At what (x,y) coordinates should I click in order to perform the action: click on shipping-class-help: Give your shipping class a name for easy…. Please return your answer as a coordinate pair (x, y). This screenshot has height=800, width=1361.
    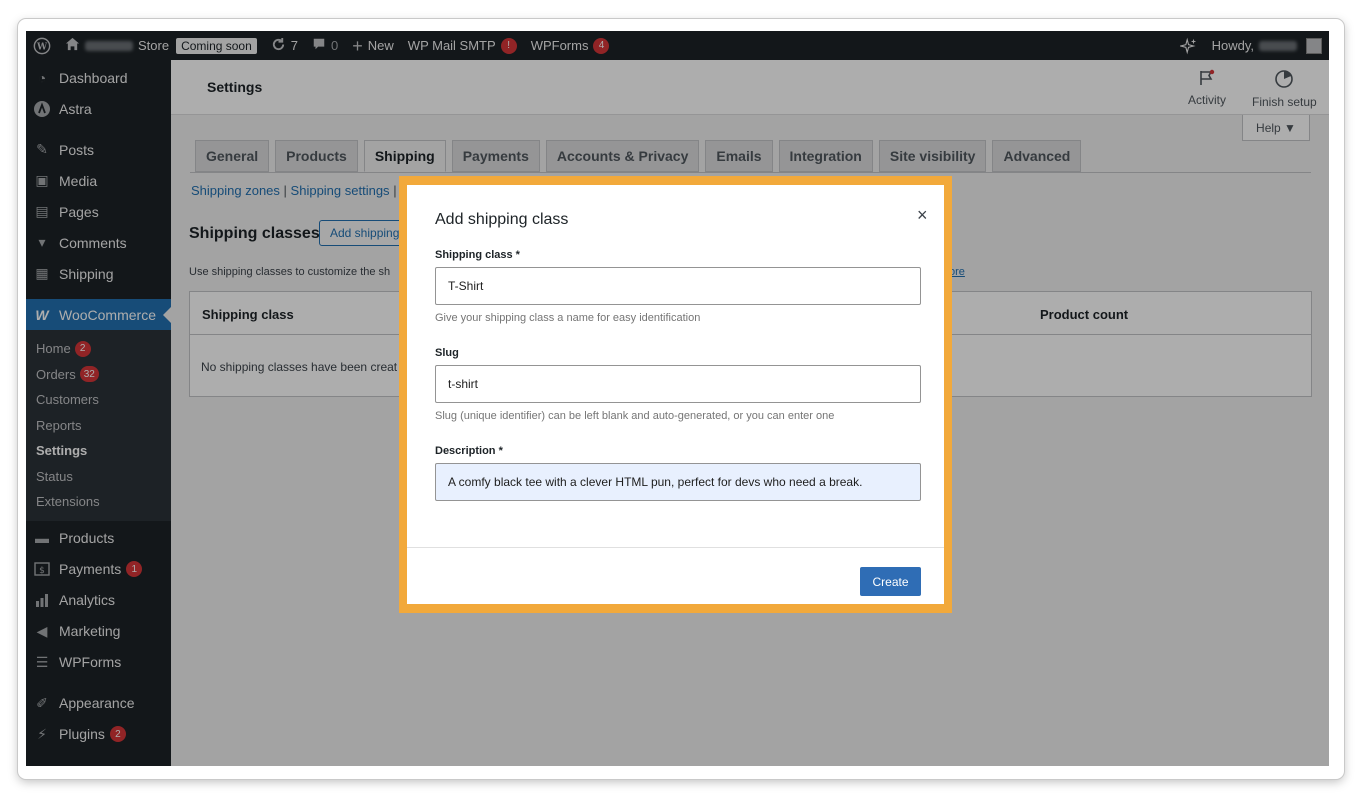
    Looking at the image, I should click on (568, 318).